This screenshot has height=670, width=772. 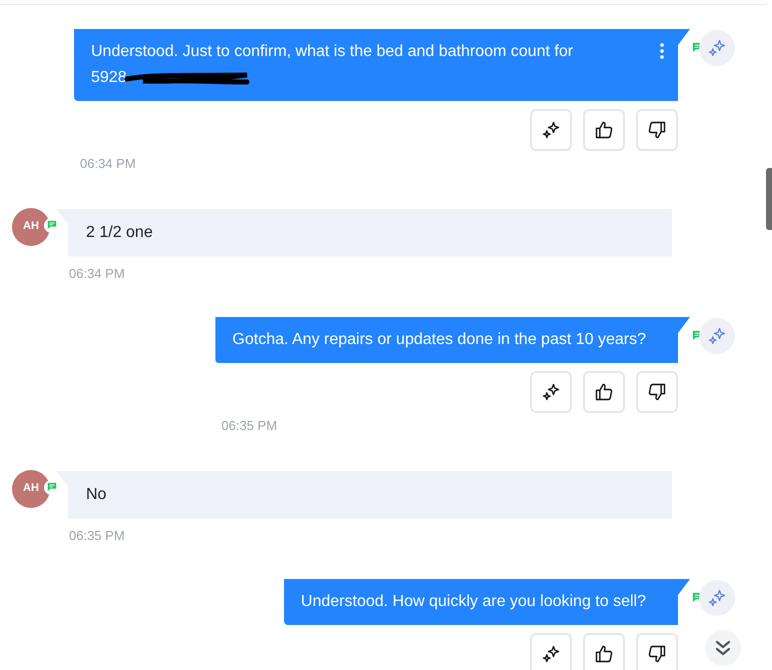 I want to click on scrollbar-thumb, so click(x=769, y=199).